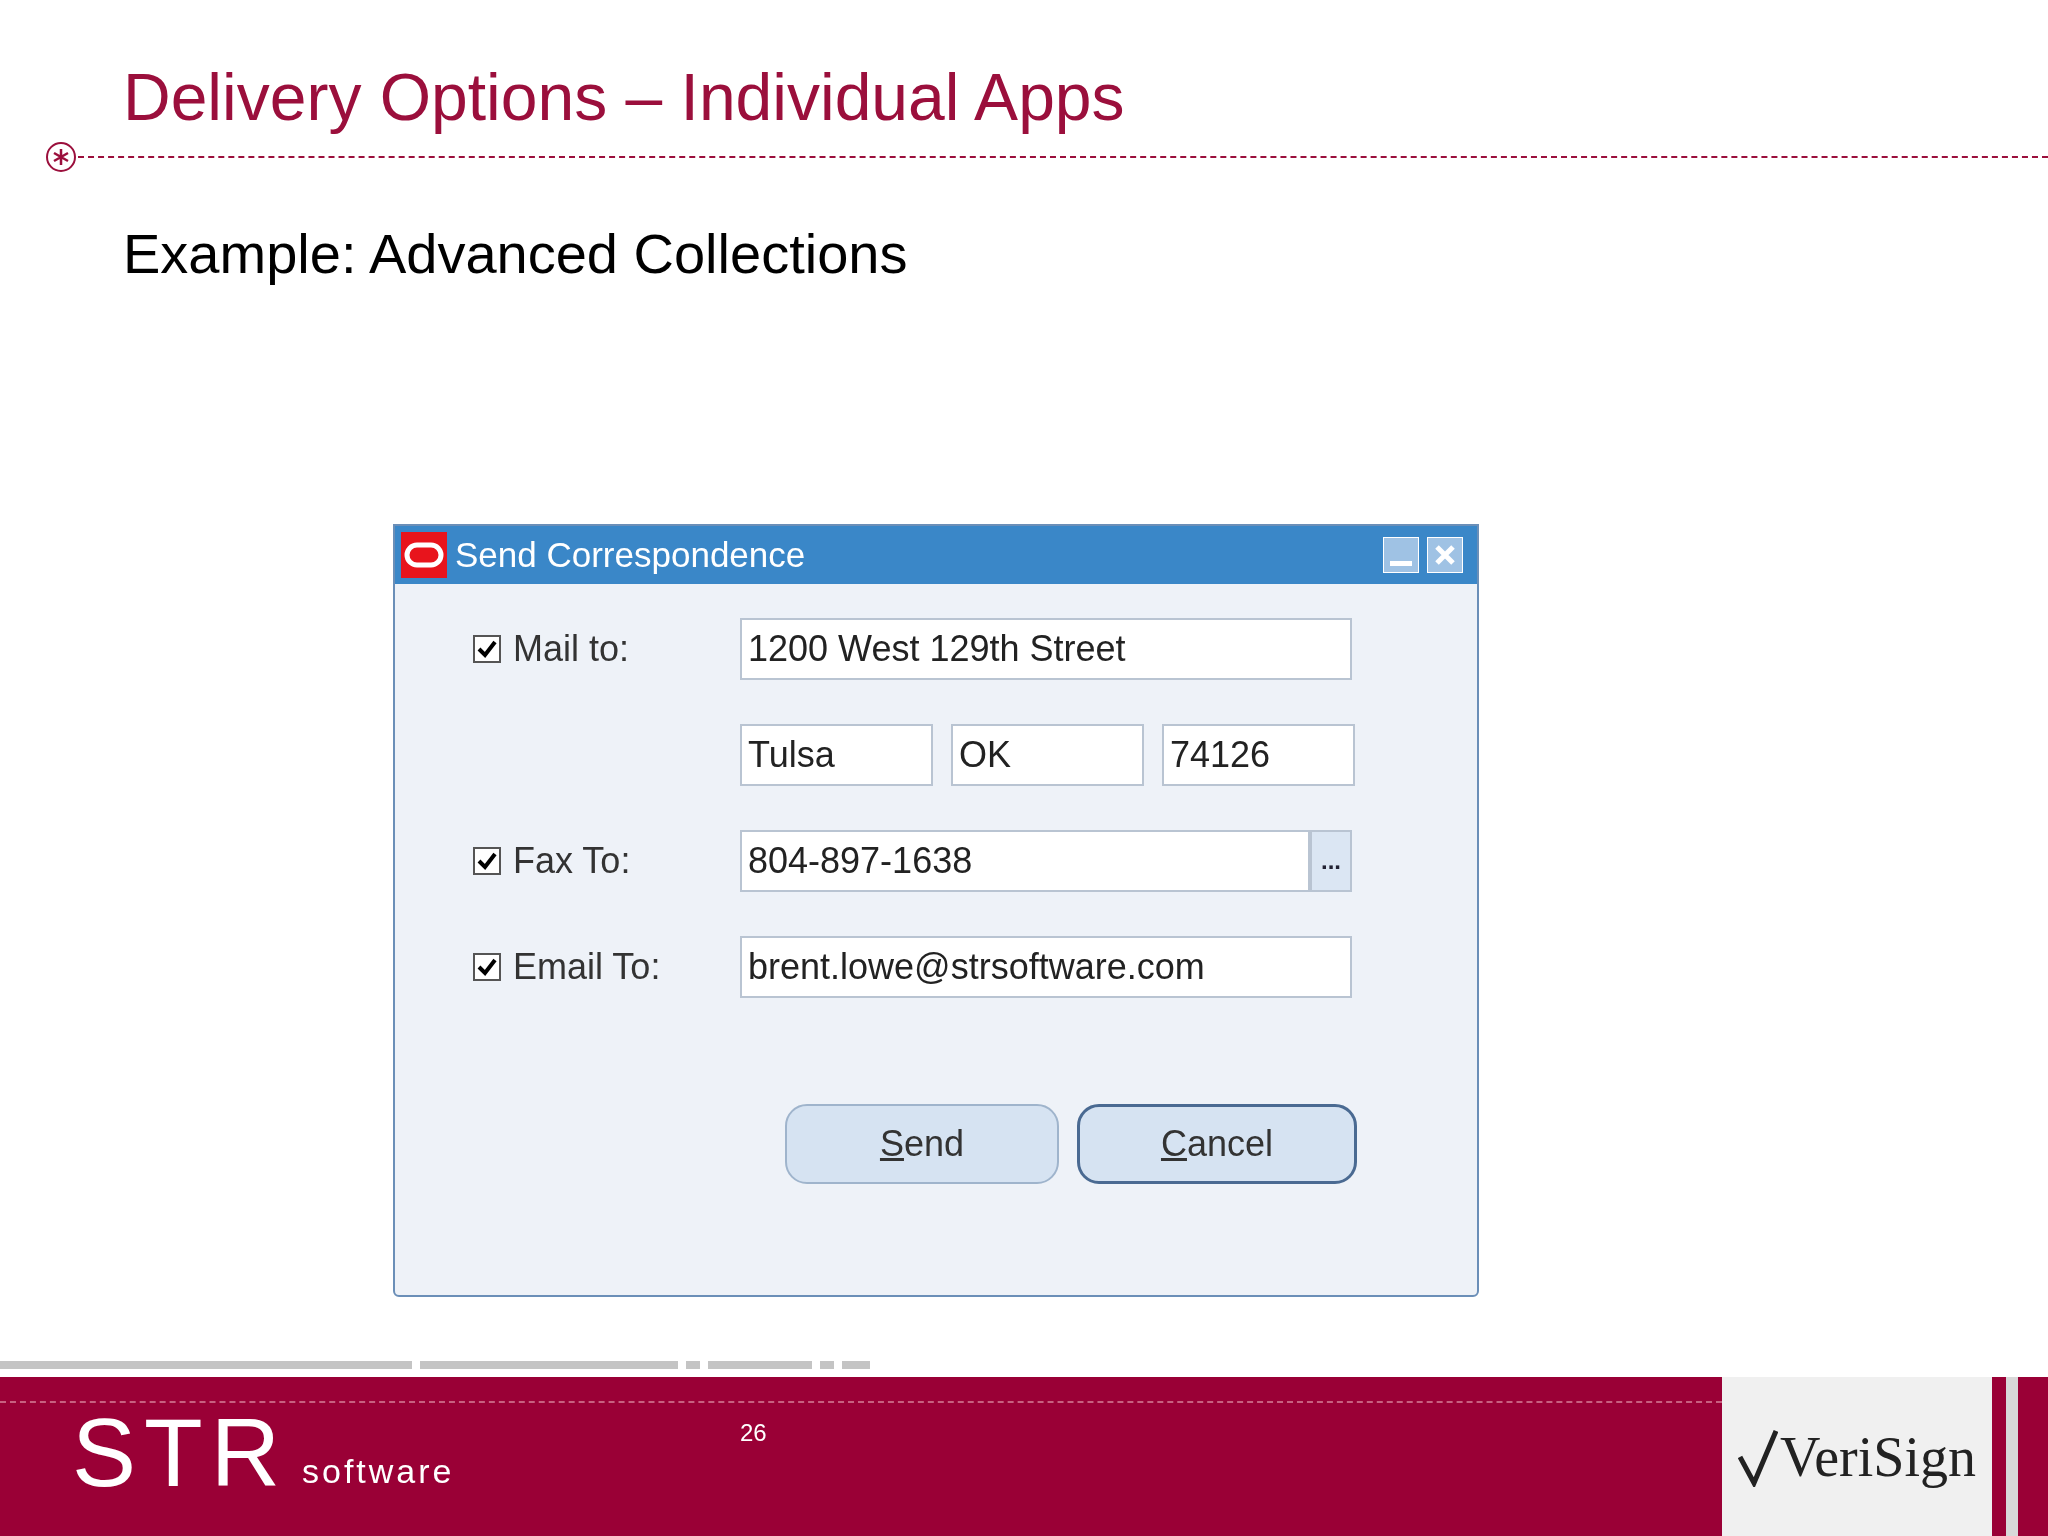 This screenshot has height=1536, width=2048. Describe the element at coordinates (1025, 861) in the screenshot. I see `text-field: 804-897-1638` at that location.